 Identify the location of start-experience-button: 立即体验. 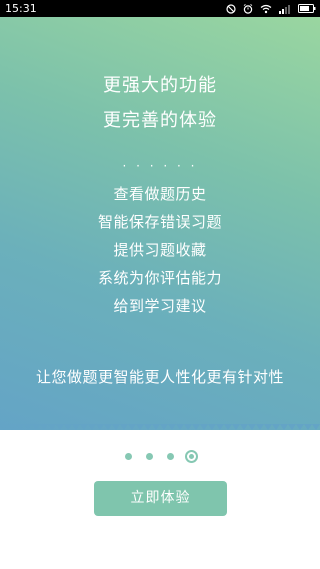
(160, 498).